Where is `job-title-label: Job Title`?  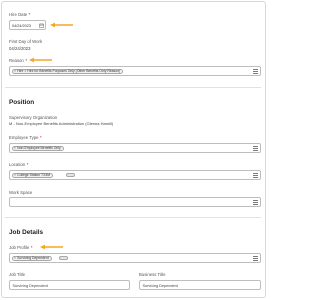
job-title-label: Job Title is located at coordinates (17, 274).